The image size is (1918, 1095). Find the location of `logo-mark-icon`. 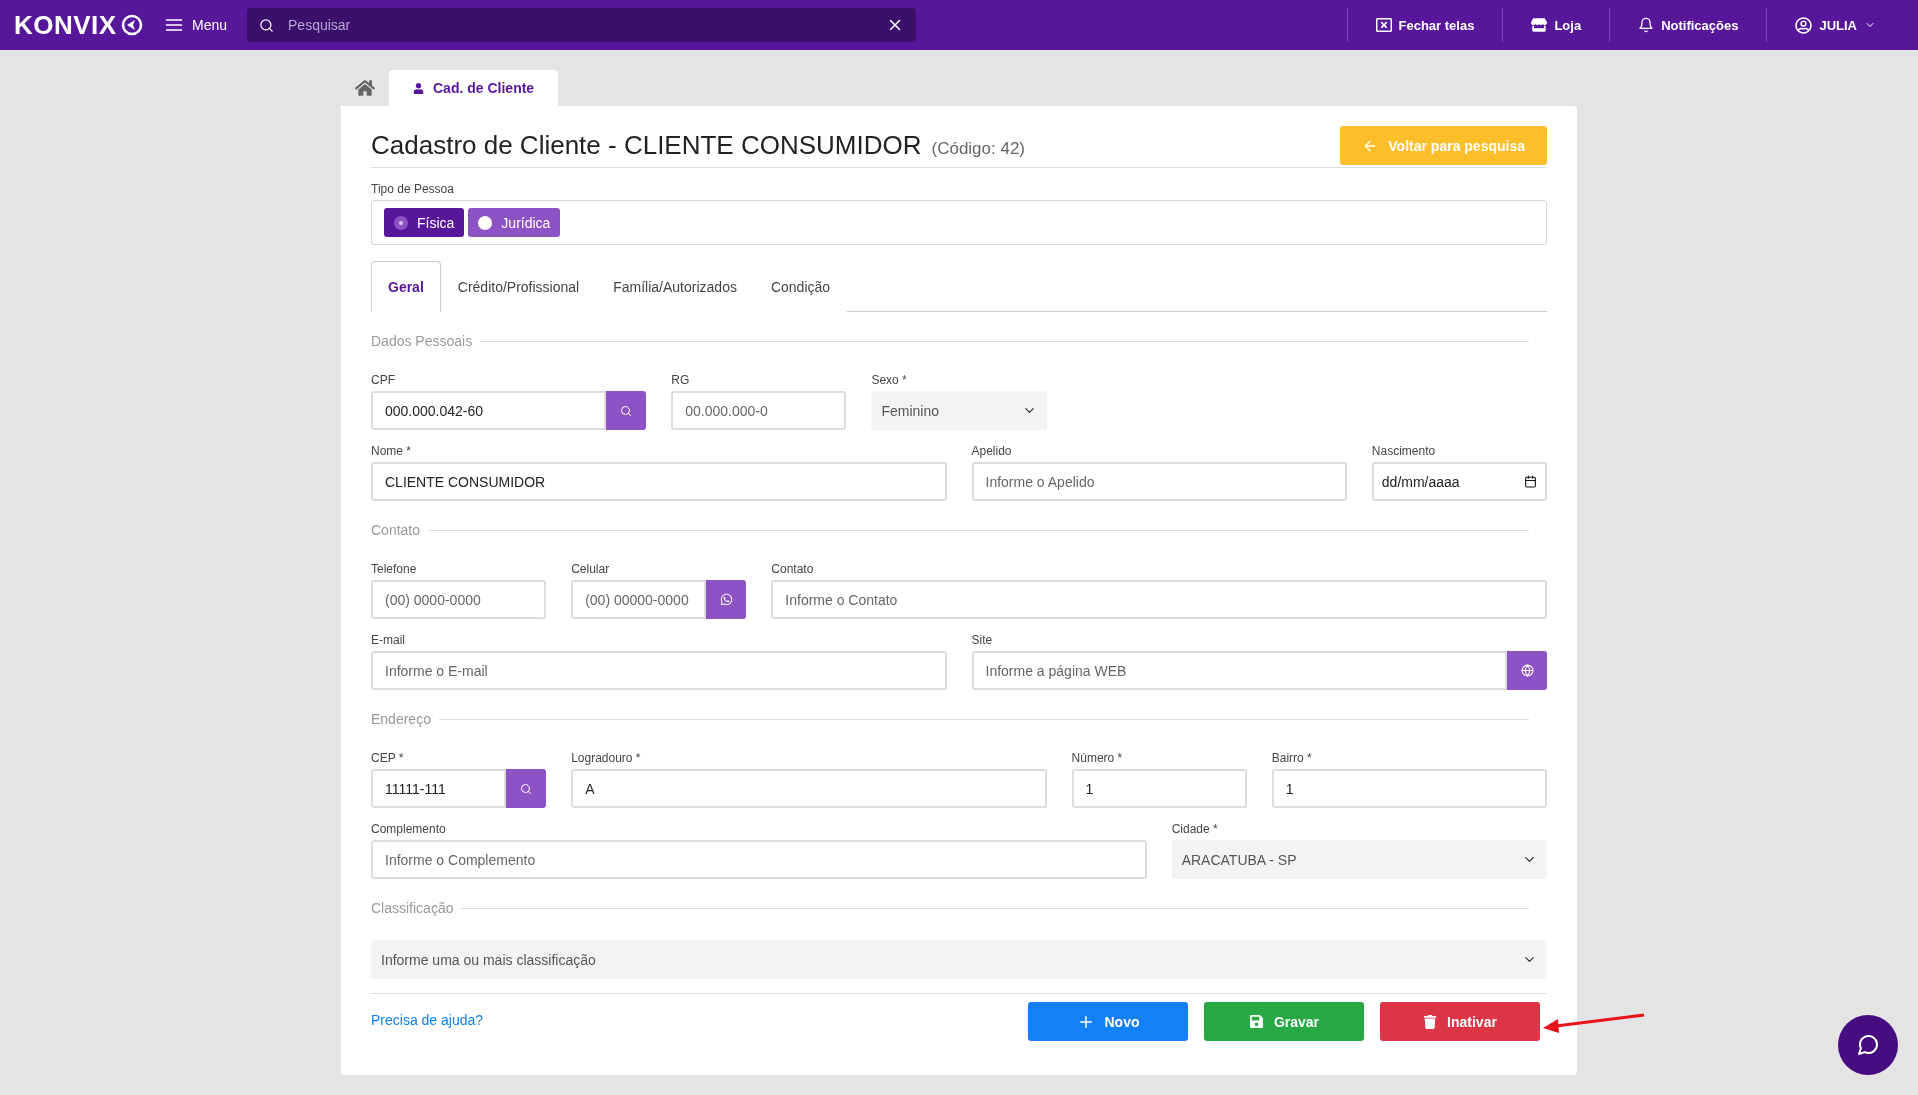

logo-mark-icon is located at coordinates (131, 25).